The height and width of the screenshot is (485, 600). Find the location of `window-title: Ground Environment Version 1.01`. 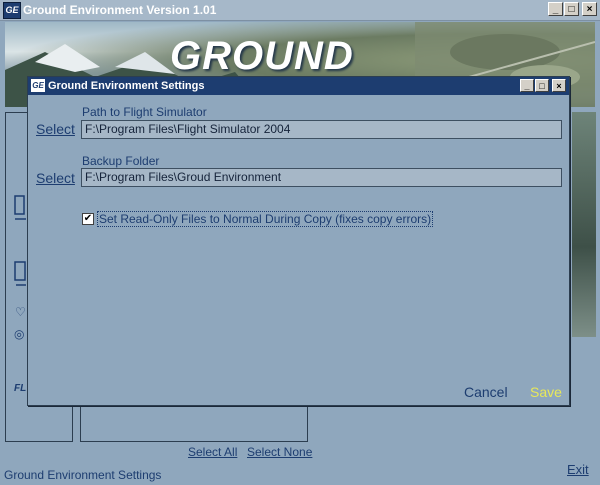

window-title: Ground Environment Version 1.01 is located at coordinates (120, 10).